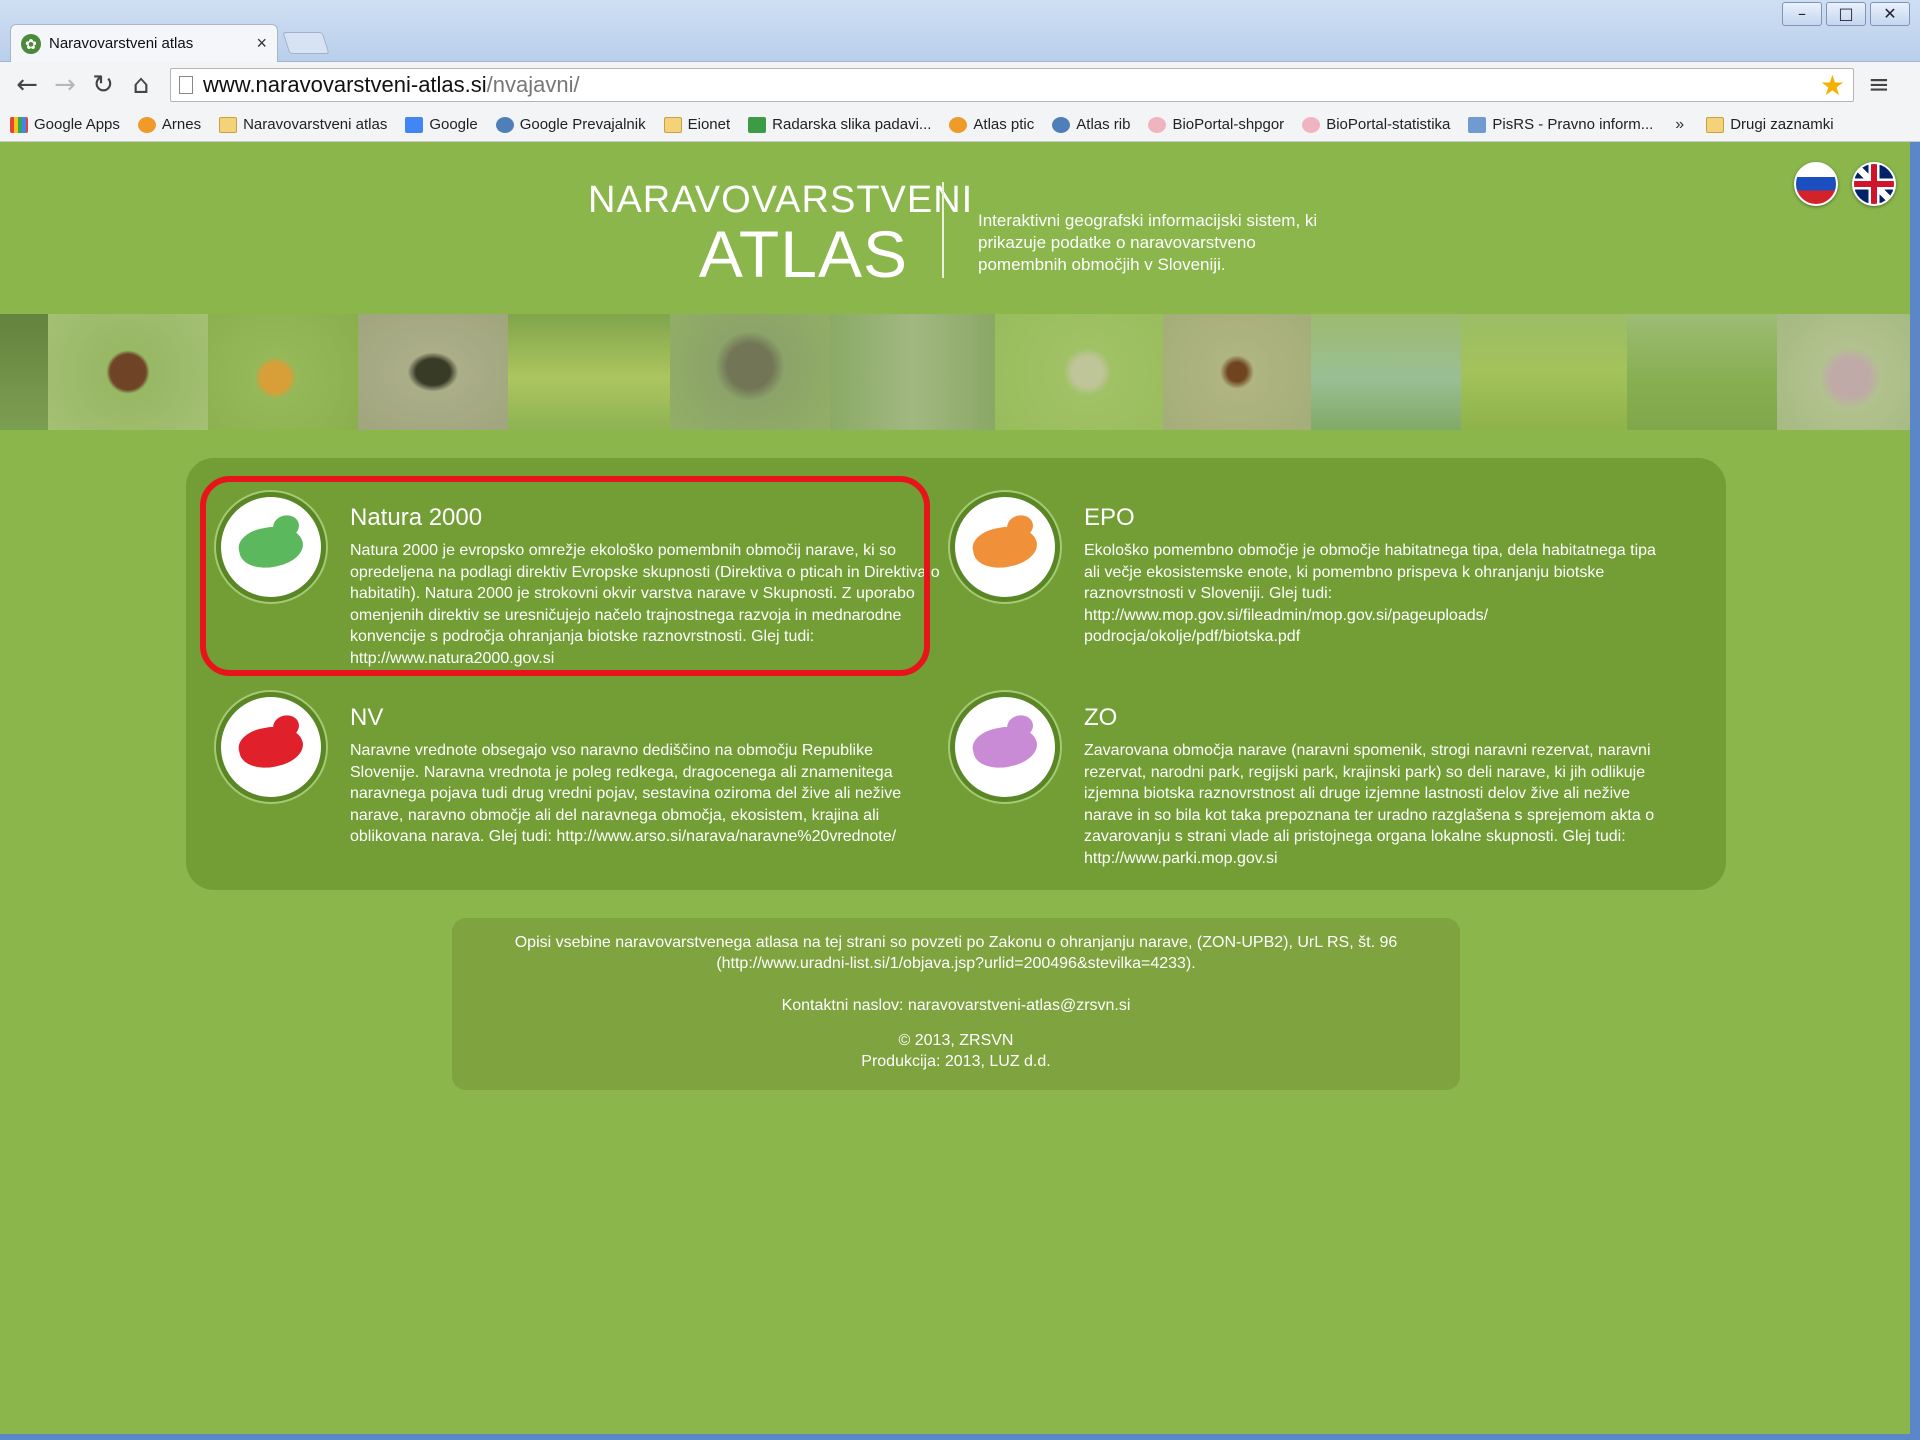  What do you see at coordinates (1103, 124) in the screenshot?
I see `bookmark-label: Atlas rib` at bounding box center [1103, 124].